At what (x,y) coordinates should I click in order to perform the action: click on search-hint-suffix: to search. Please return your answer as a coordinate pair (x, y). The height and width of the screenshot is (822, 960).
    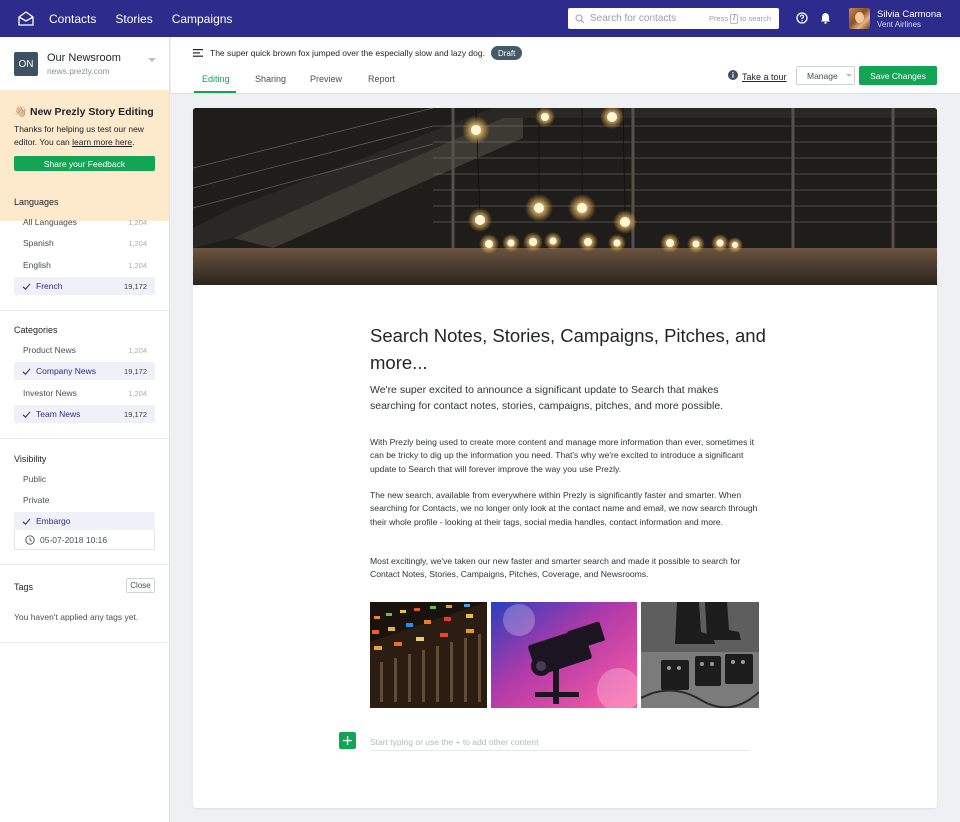
    Looking at the image, I should click on (755, 18).